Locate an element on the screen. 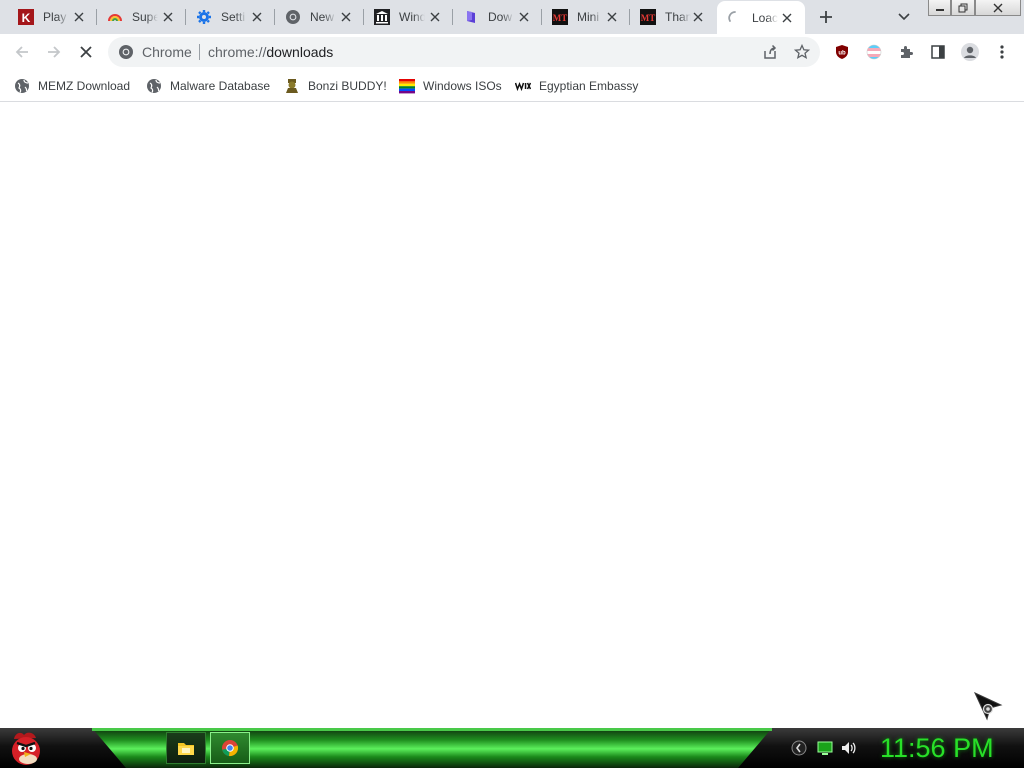 This screenshot has width=1024, height=768. tab-windows: Wind is located at coordinates (408, 17).